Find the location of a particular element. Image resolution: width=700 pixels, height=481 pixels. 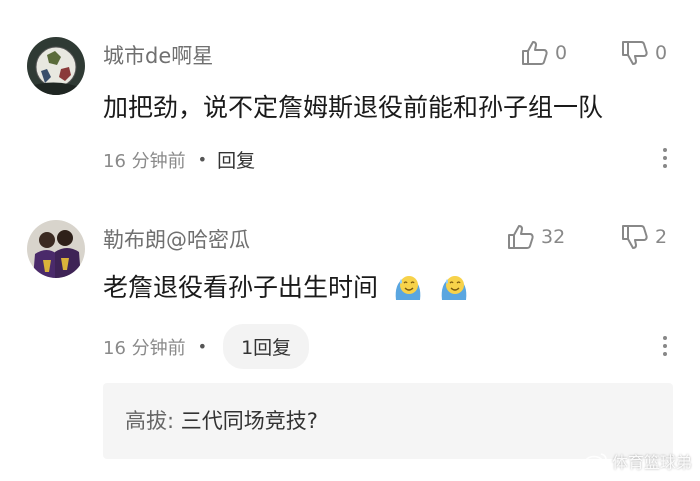

watermark: 体育篮球弟 is located at coordinates (638, 461).